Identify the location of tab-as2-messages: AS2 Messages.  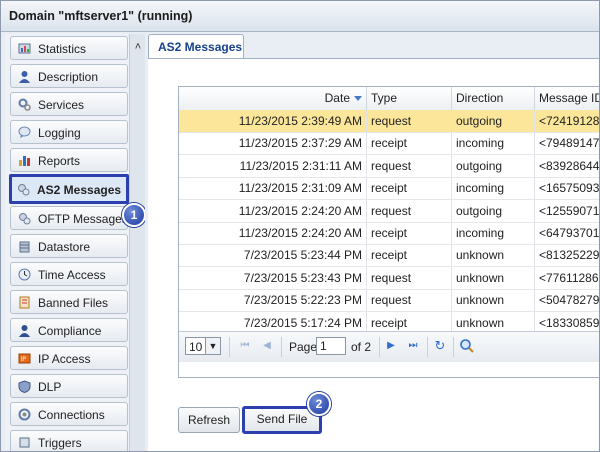
(196, 46).